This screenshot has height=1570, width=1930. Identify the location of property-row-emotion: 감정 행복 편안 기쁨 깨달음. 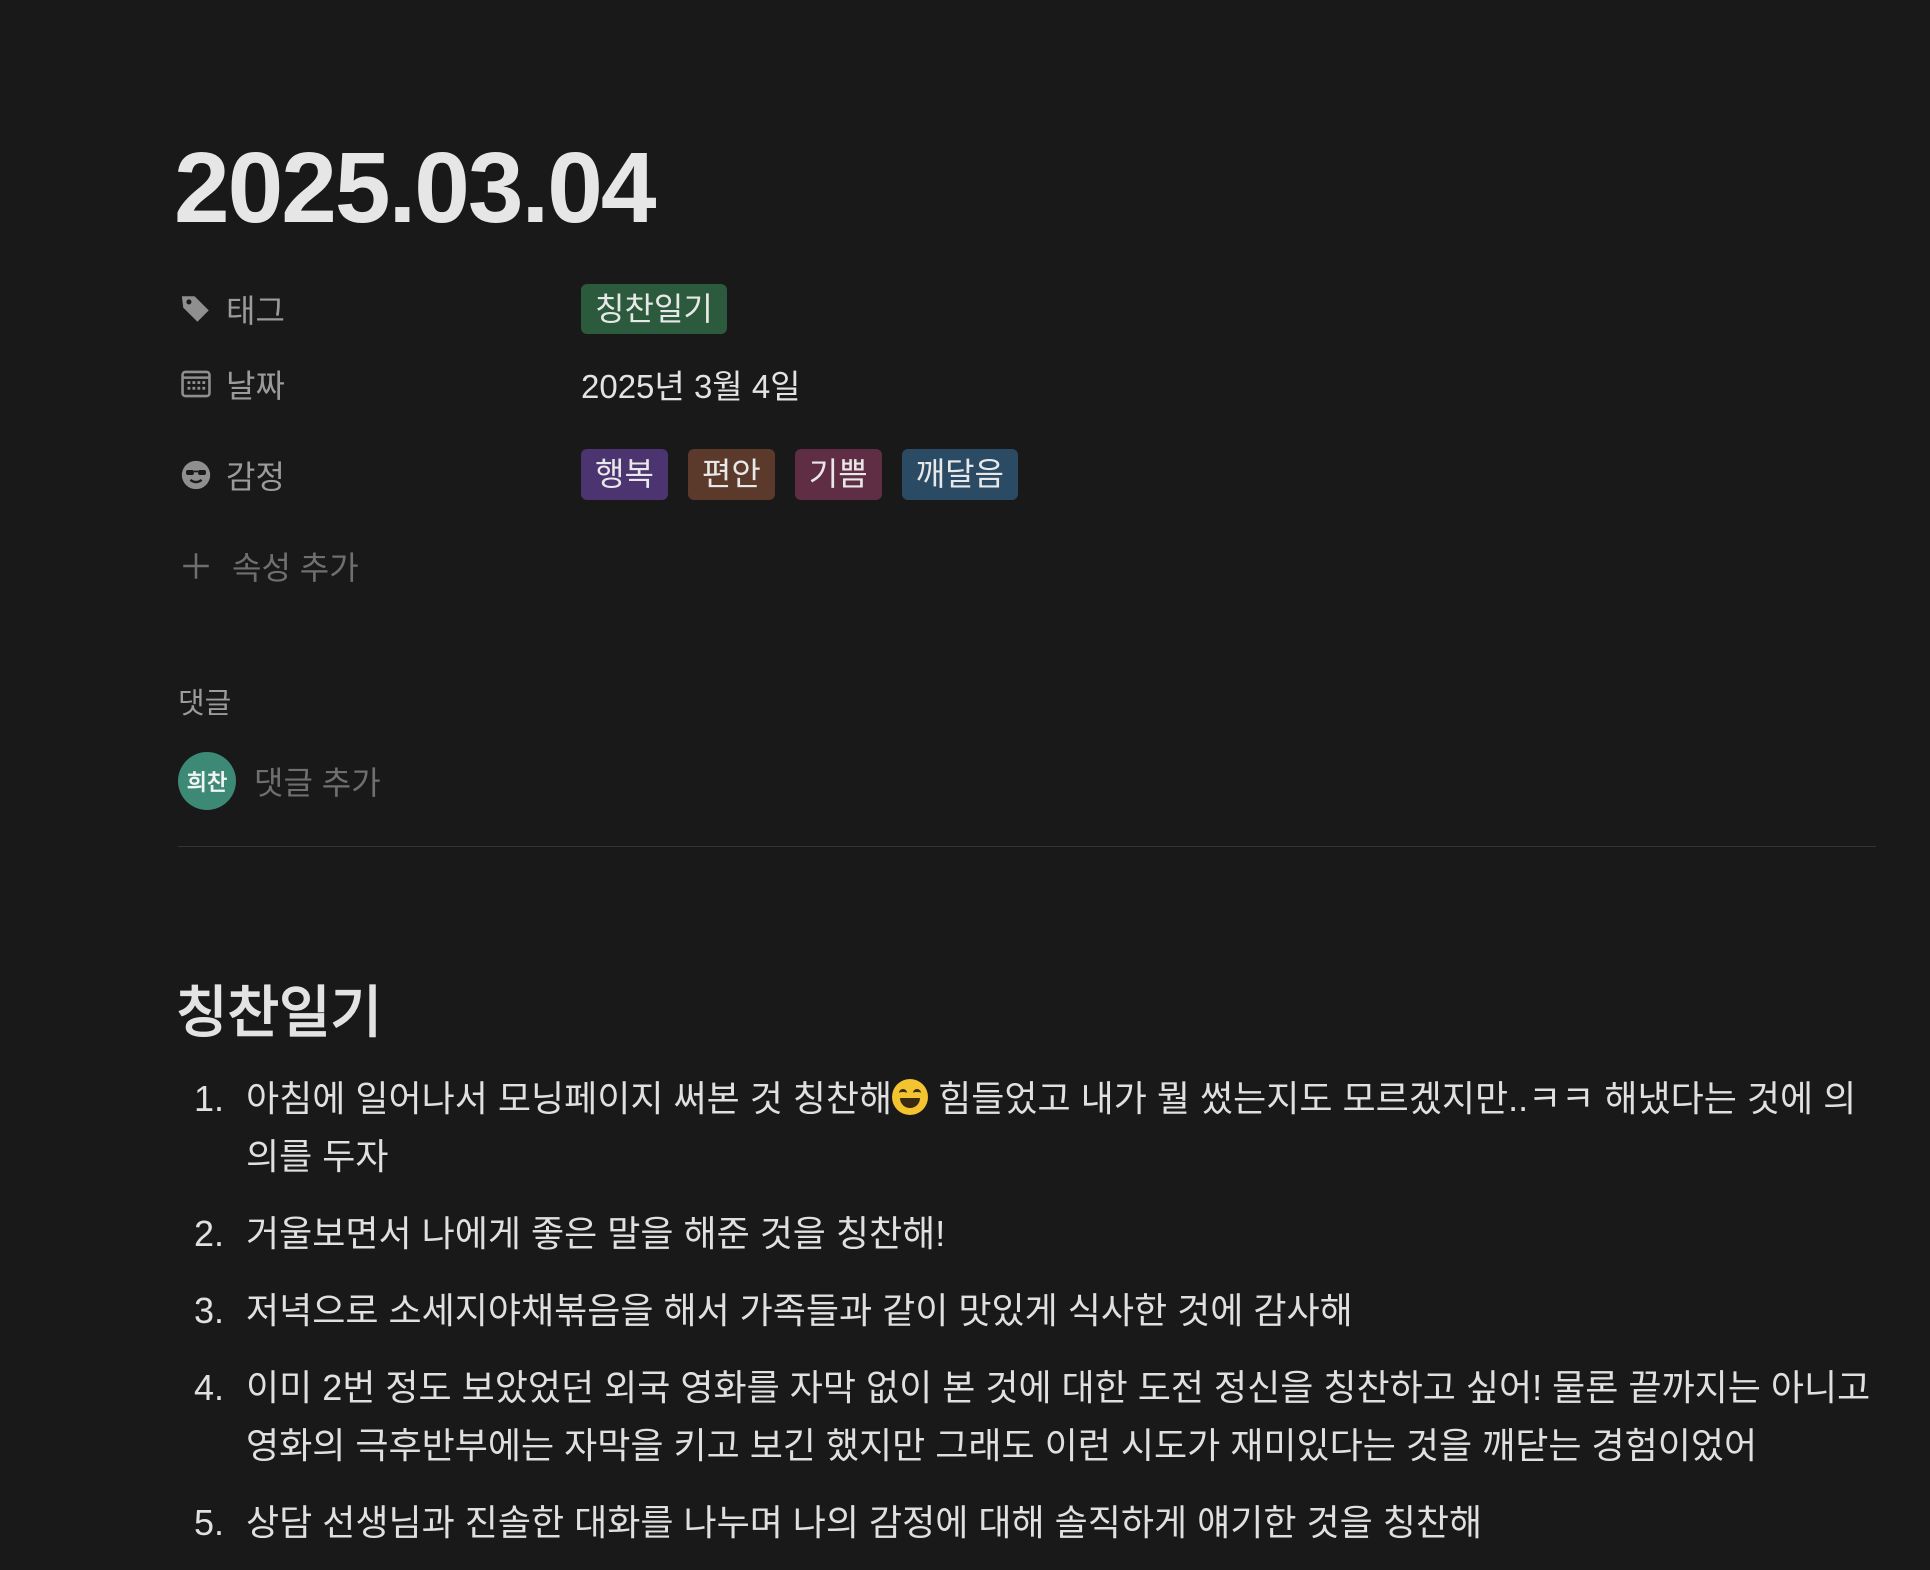
(878, 474).